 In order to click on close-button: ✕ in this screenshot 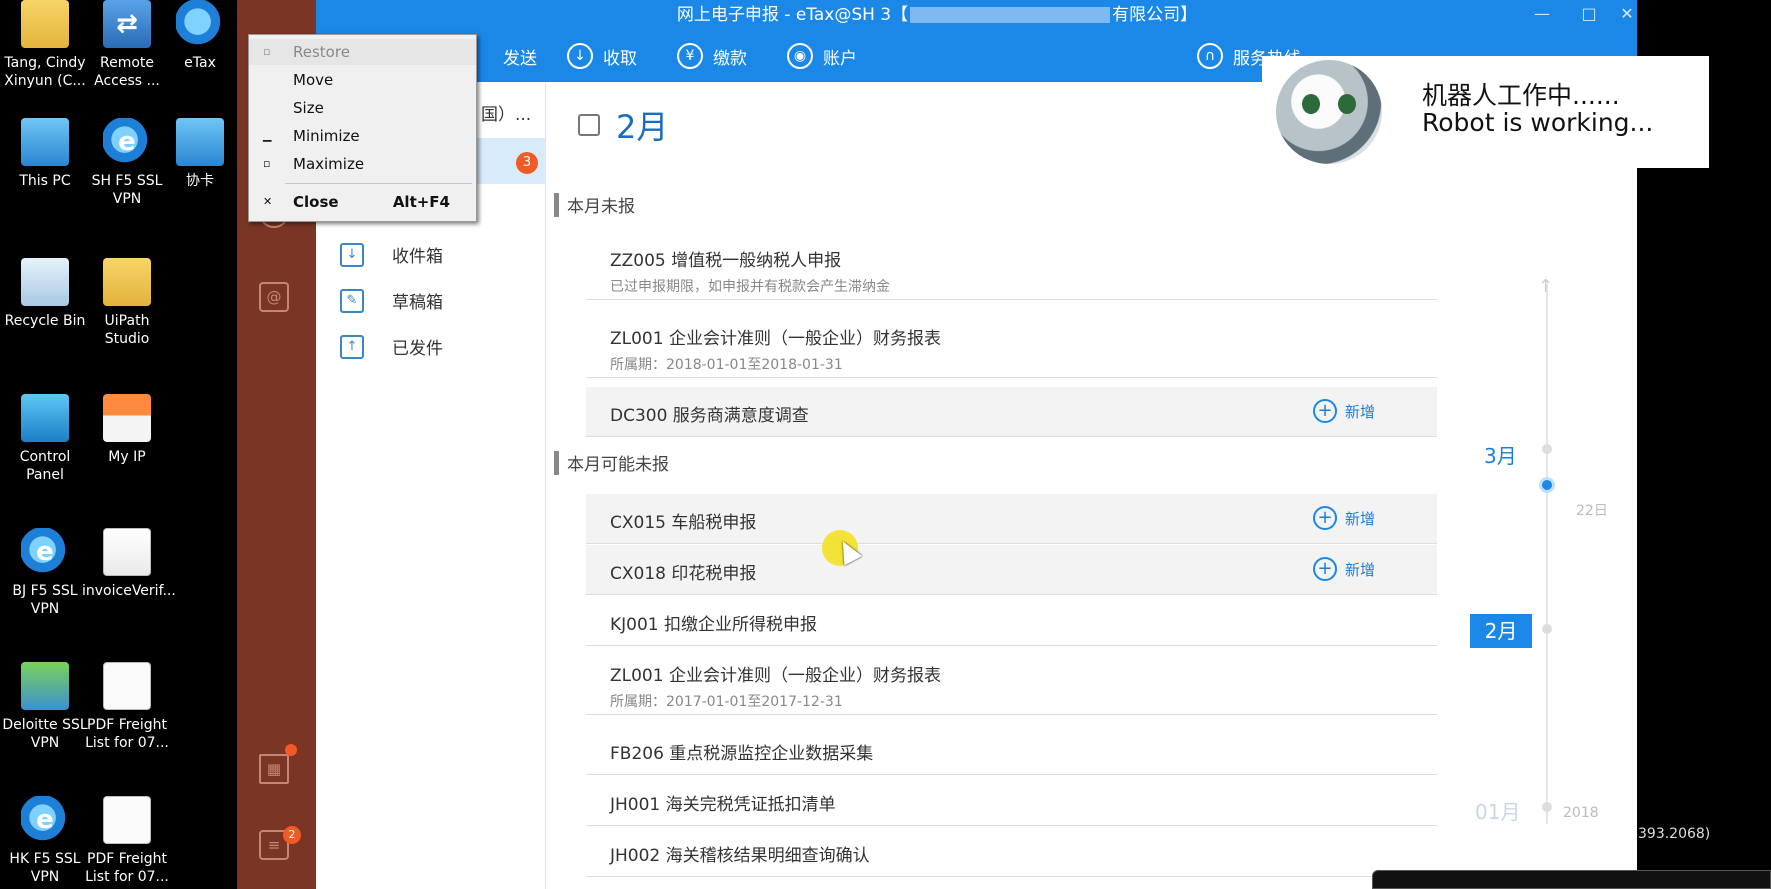, I will do `click(1627, 15)`.